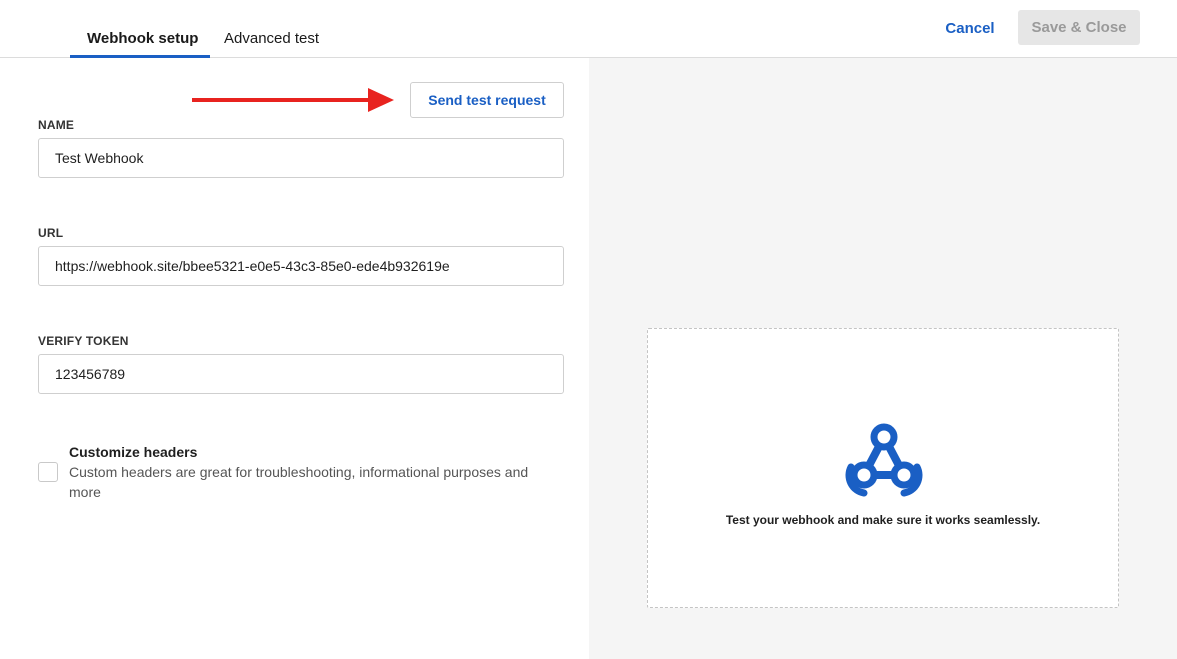 The height and width of the screenshot is (659, 1177). Describe the element at coordinates (884, 460) in the screenshot. I see `webhook-icon` at that location.